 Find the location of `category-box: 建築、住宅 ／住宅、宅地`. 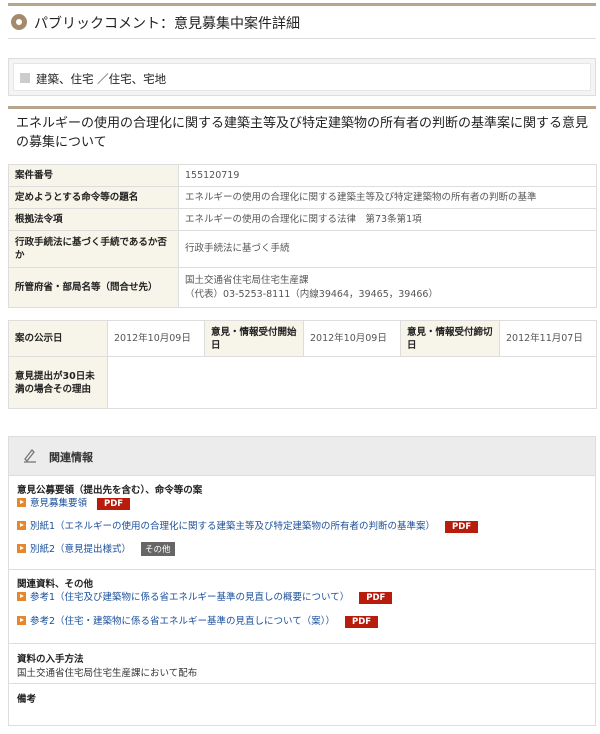

category-box: 建築、住宅 ／住宅、宅地 is located at coordinates (302, 77).